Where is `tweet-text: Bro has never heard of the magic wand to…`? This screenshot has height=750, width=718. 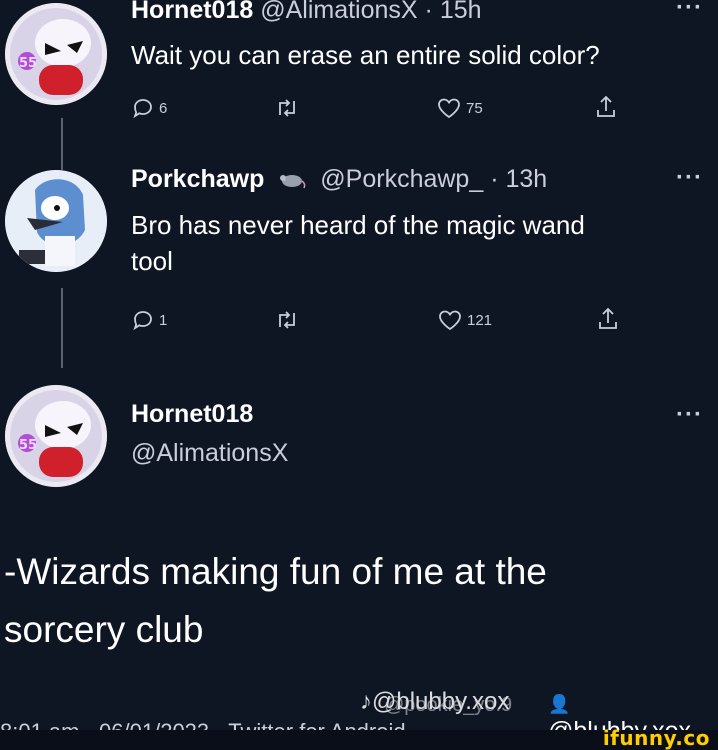 tweet-text: Bro has never heard of the magic wand to… is located at coordinates (423, 243).